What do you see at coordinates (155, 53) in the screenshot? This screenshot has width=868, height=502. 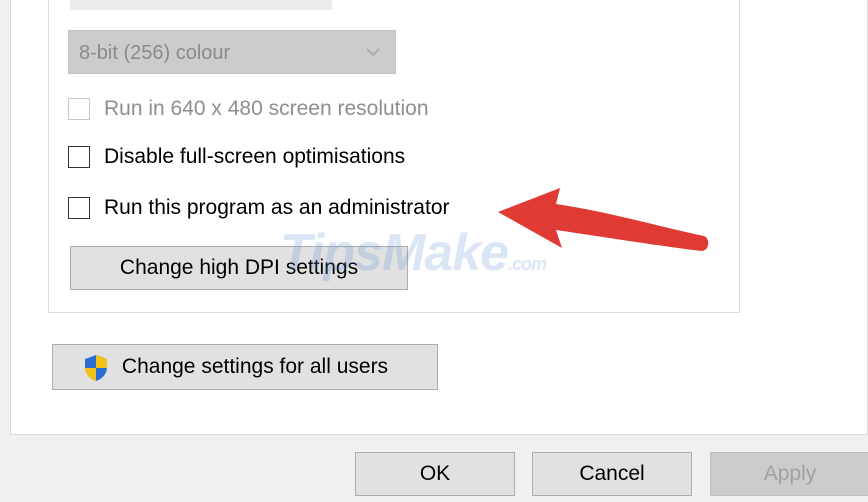 I see `colour-mode-value: 8-bit (256) colour` at bounding box center [155, 53].